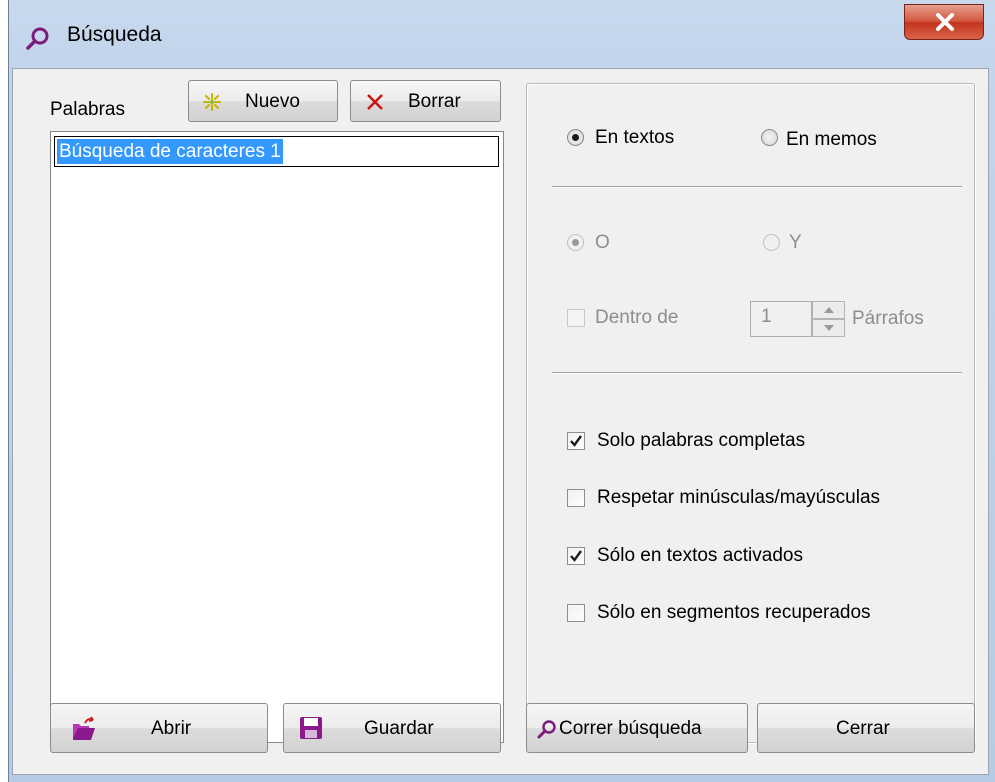  Describe the element at coordinates (888, 318) in the screenshot. I see `paragraphs-label: Párrafos` at that location.